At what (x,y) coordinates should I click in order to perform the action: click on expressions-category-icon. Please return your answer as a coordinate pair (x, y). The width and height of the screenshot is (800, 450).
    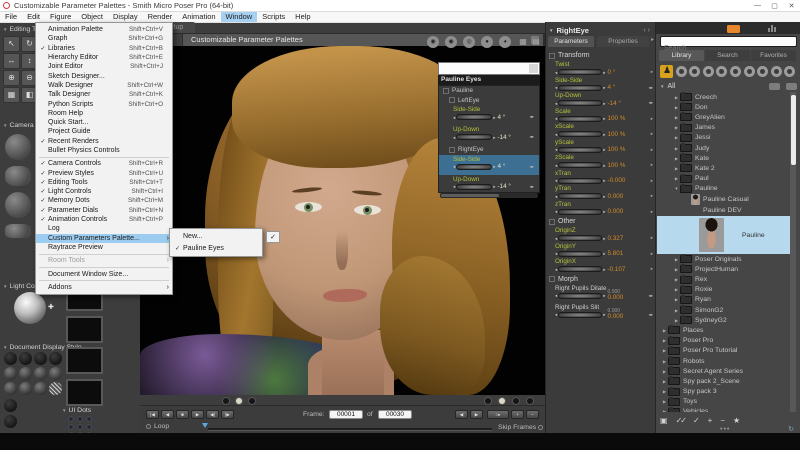
    Looking at the image, I should click on (695, 71).